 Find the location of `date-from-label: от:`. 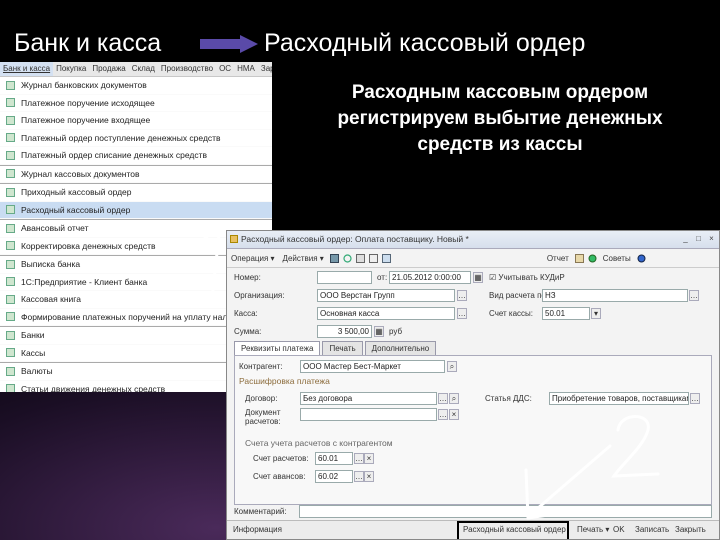

date-from-label: от: is located at coordinates (382, 277).